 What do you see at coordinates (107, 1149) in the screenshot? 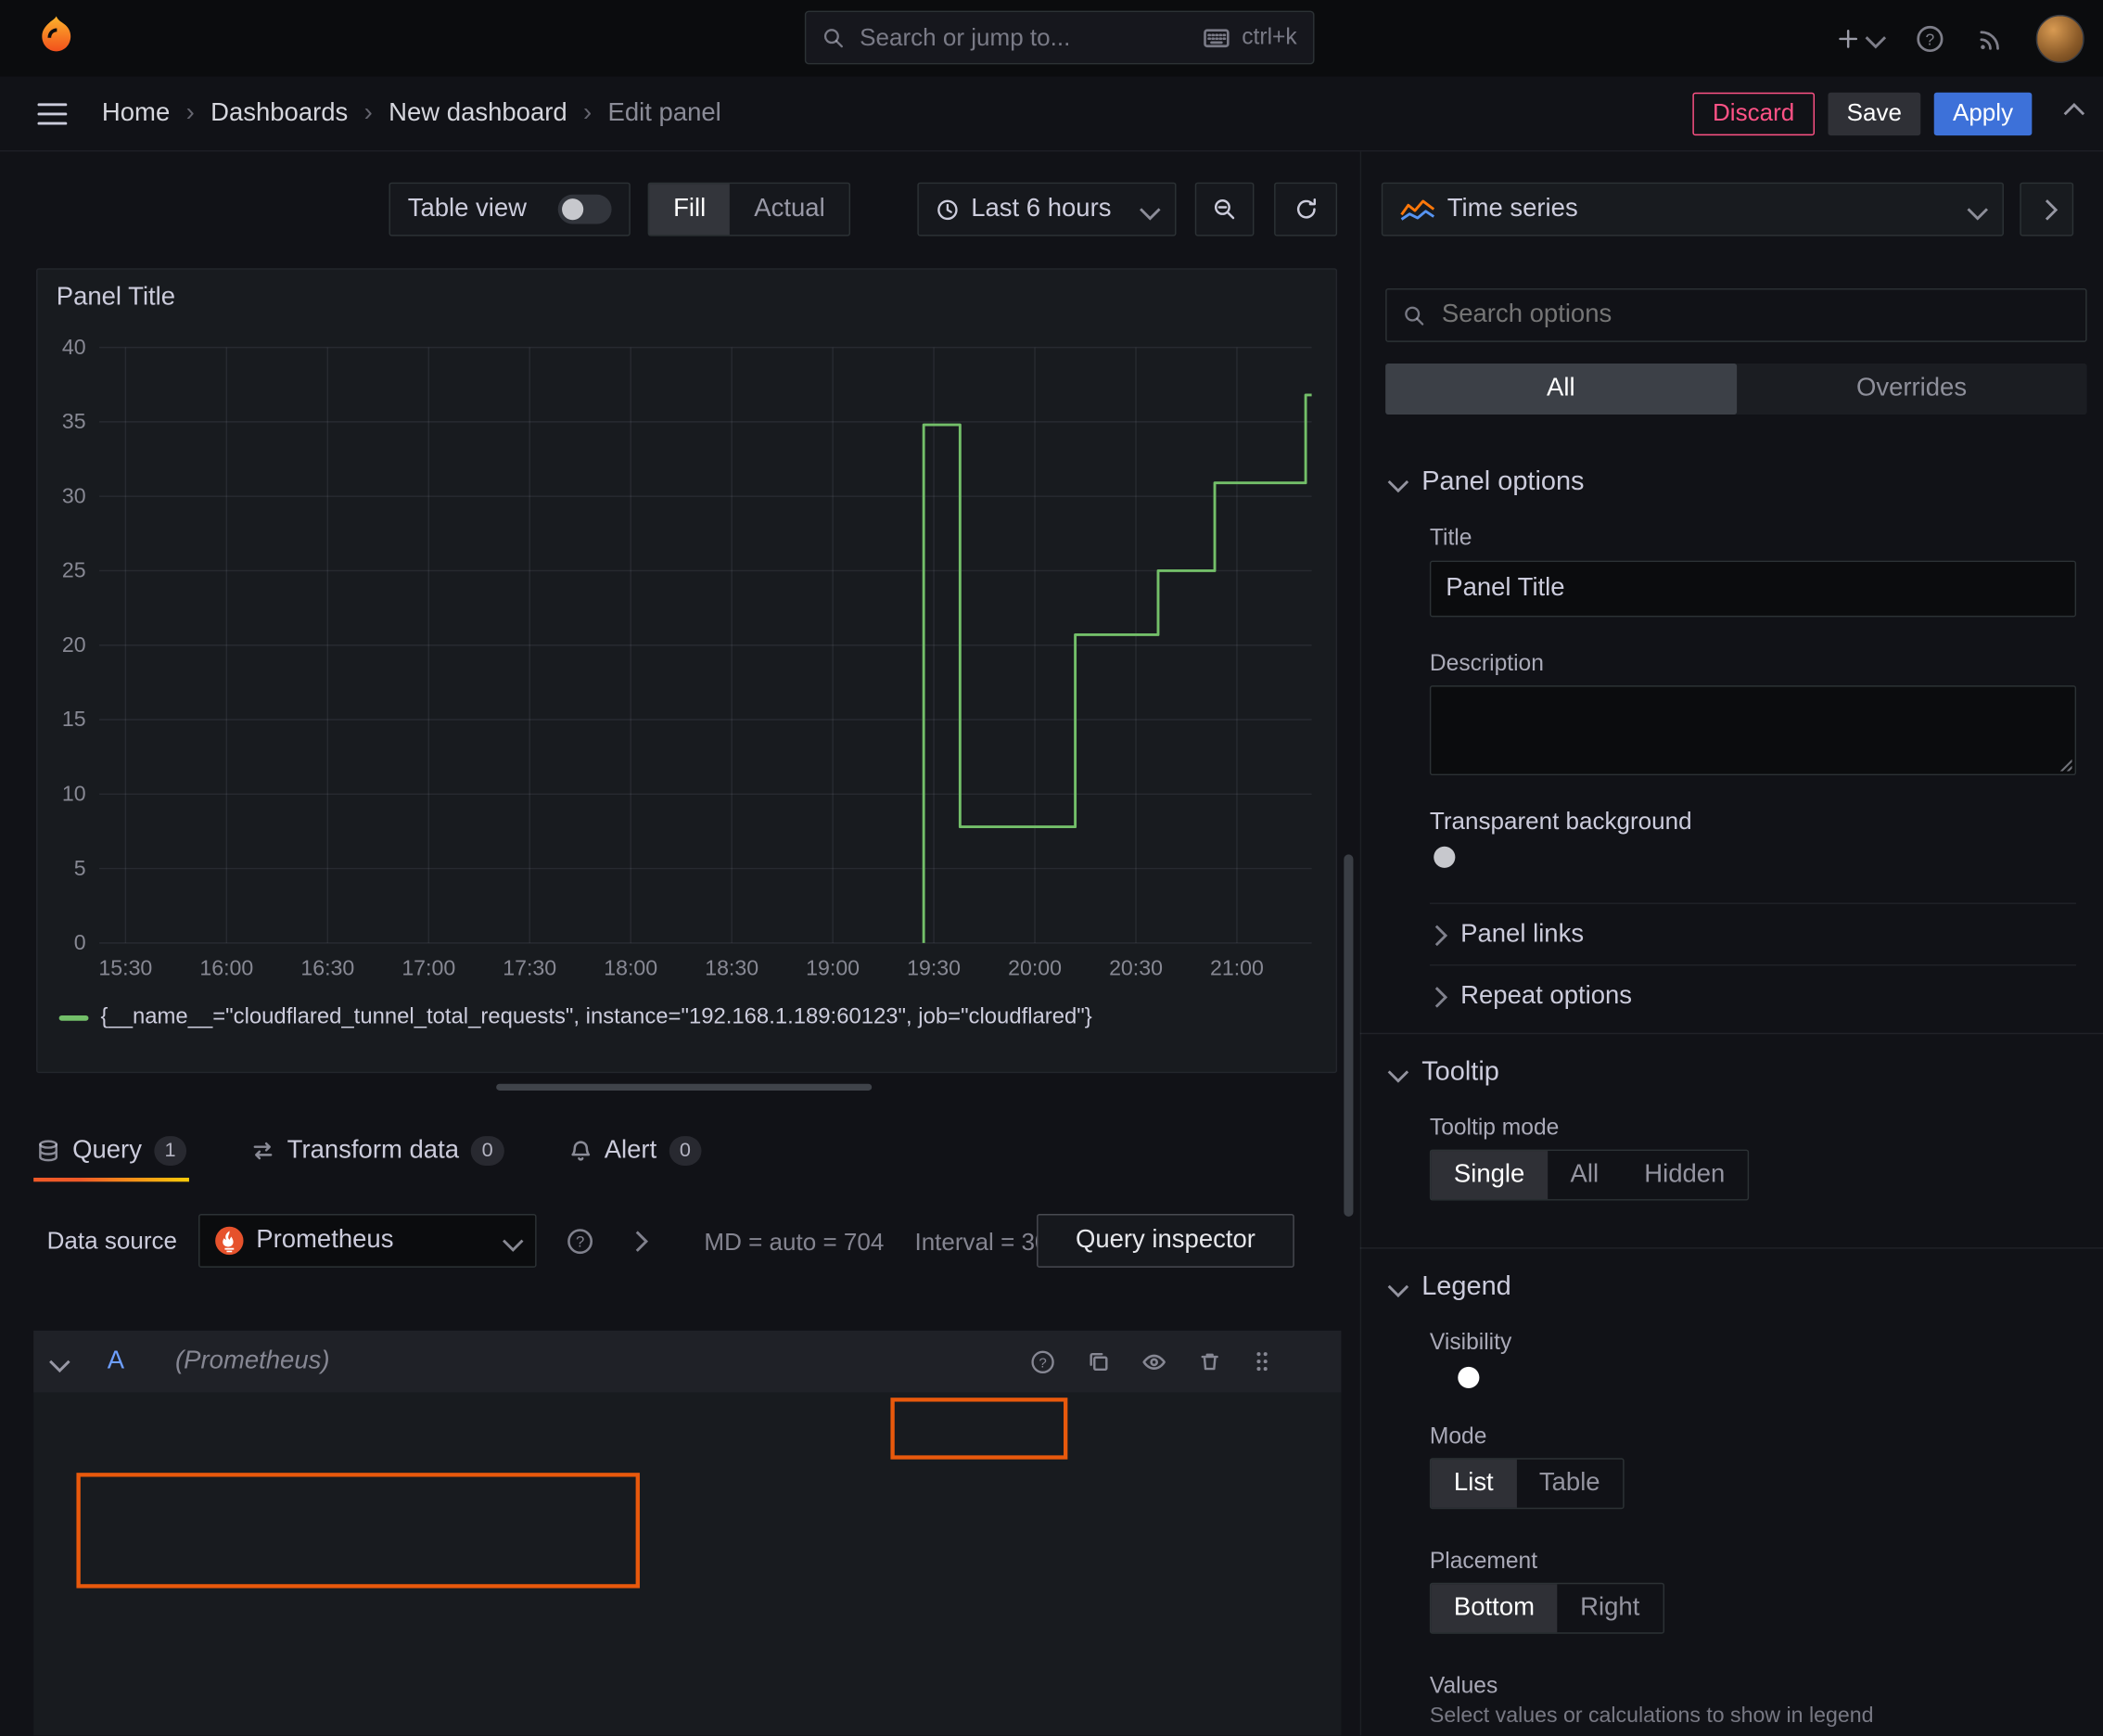
I see `tab-query-label: Query` at bounding box center [107, 1149].